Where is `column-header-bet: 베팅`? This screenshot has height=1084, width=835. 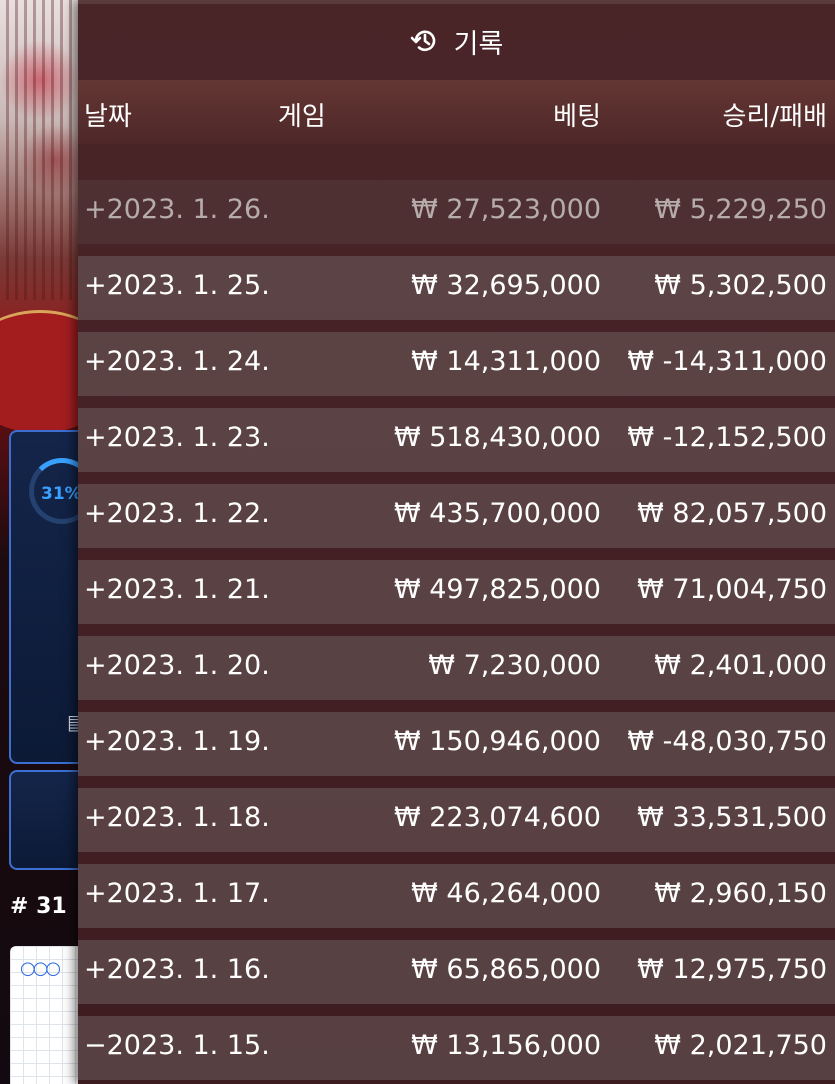 column-header-bet: 베팅 is located at coordinates (577, 114).